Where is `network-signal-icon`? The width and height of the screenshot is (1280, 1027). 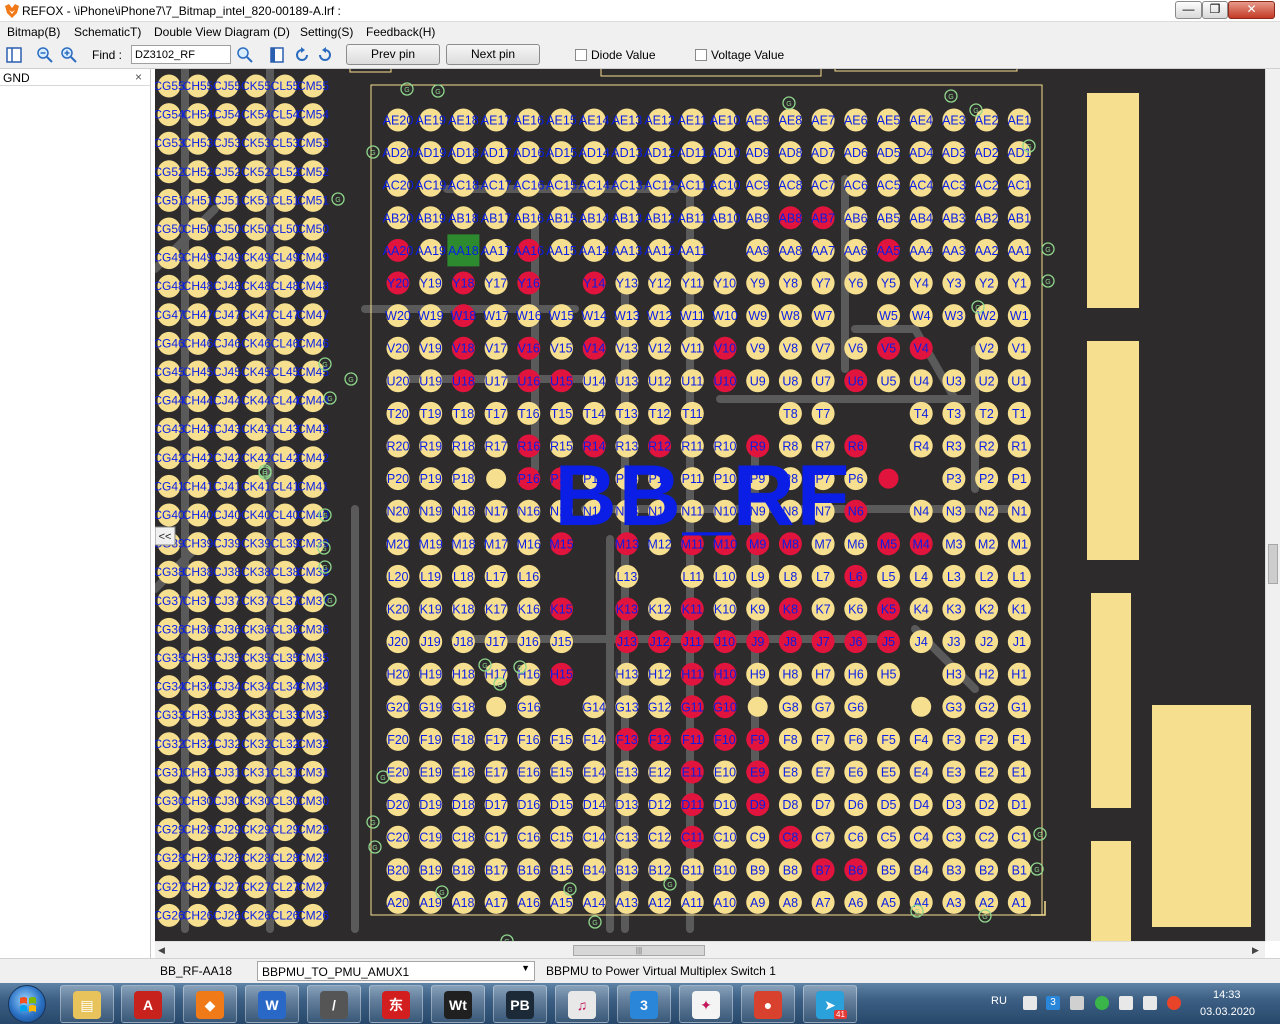 network-signal-icon is located at coordinates (1126, 1003).